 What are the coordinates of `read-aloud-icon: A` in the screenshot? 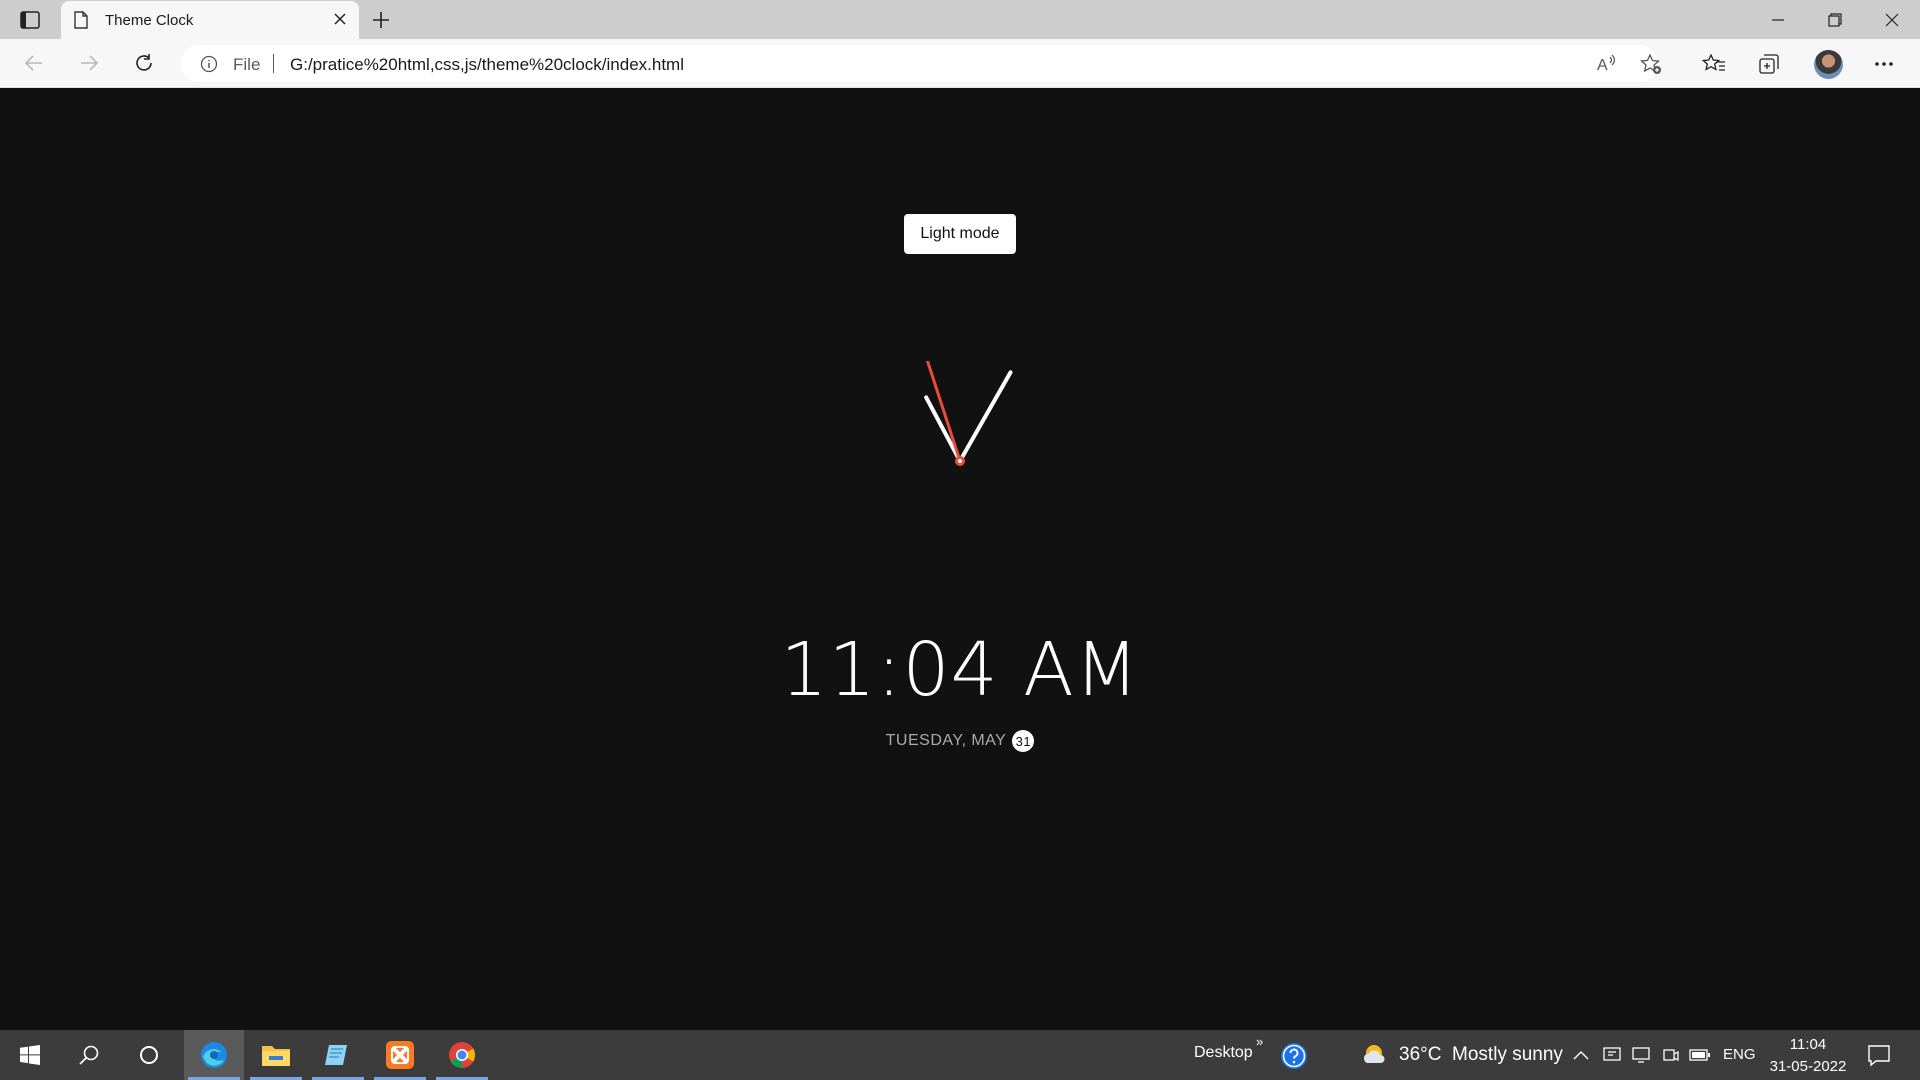 It's located at (1607, 64).